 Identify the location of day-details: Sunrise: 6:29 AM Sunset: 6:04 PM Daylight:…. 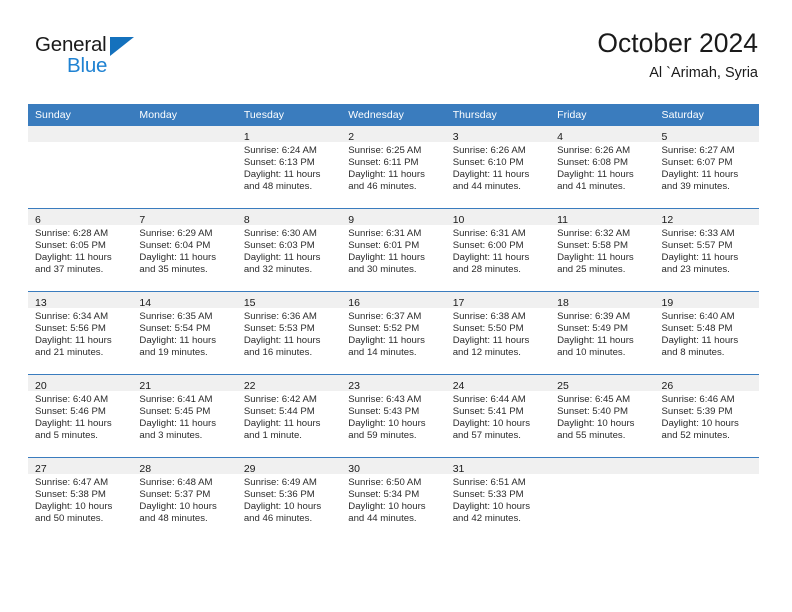
(184, 250).